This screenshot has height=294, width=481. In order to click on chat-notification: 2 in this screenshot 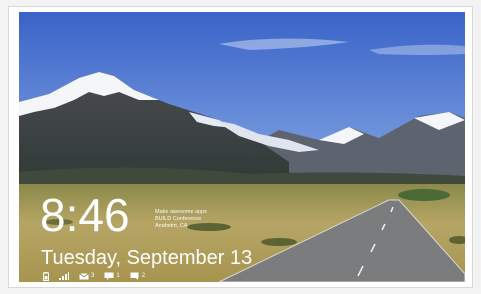, I will do `click(137, 276)`.